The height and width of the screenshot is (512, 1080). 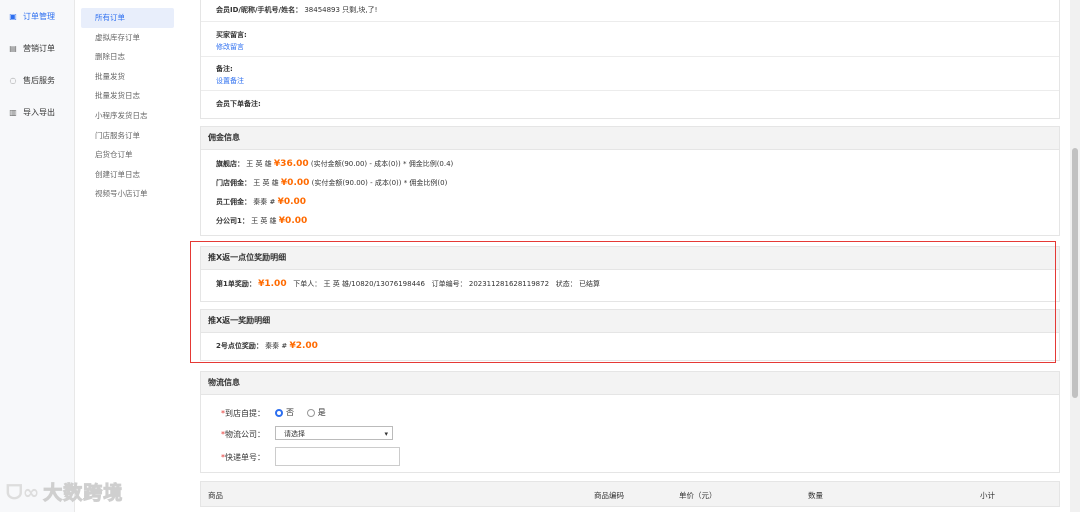 I want to click on subnav-delete-log: 删除日志, so click(x=127, y=57).